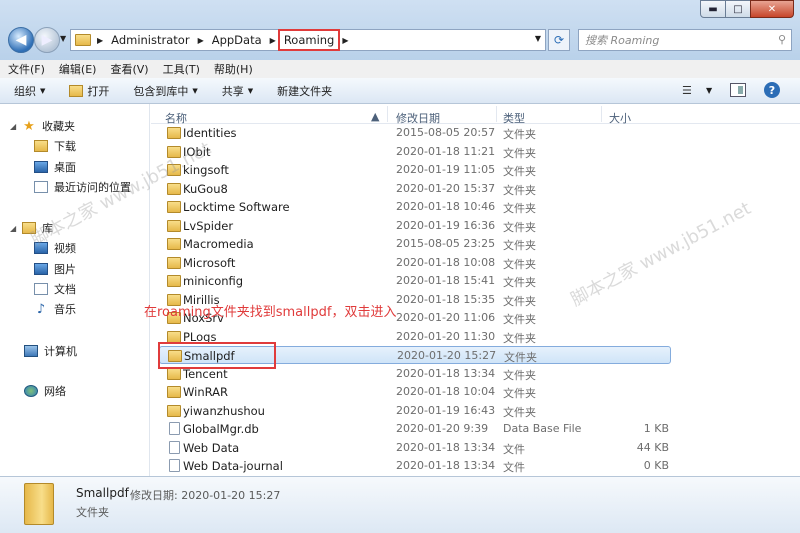  I want to click on file-row: kingsoft 2020-01-19 11:05 文件夹, so click(415, 170).